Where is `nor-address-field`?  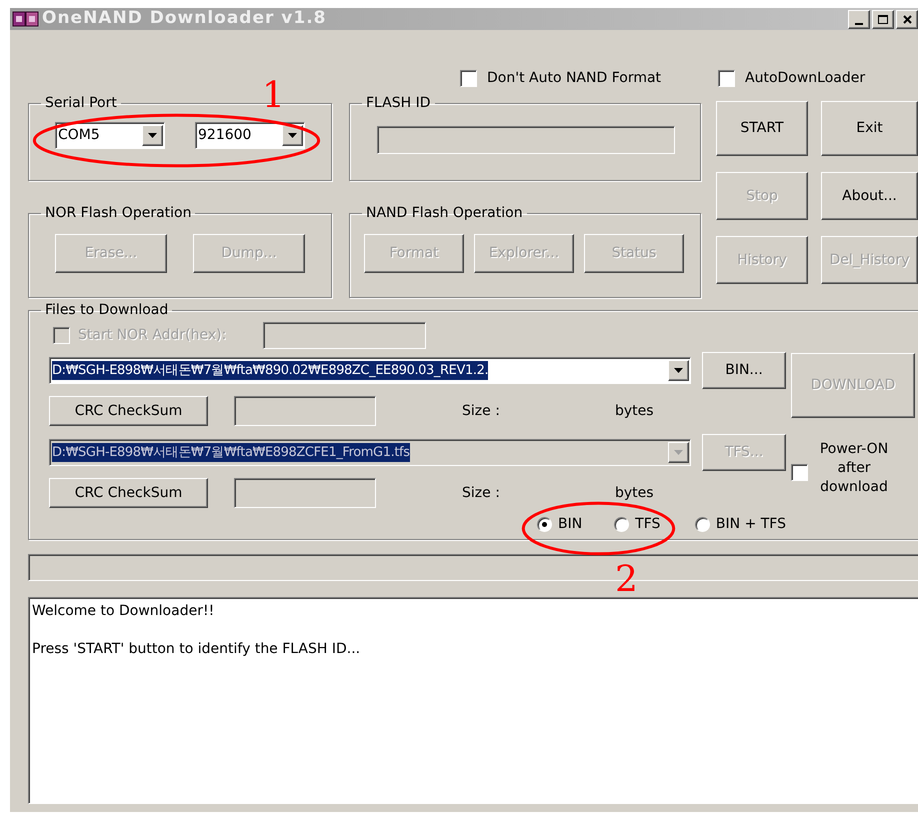
nor-address-field is located at coordinates (344, 335).